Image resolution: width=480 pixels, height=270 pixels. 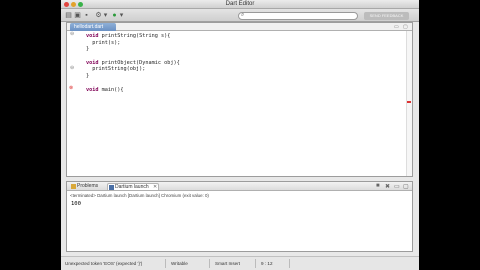 What do you see at coordinates (114, 15) in the screenshot?
I see `run-icon: ●` at bounding box center [114, 15].